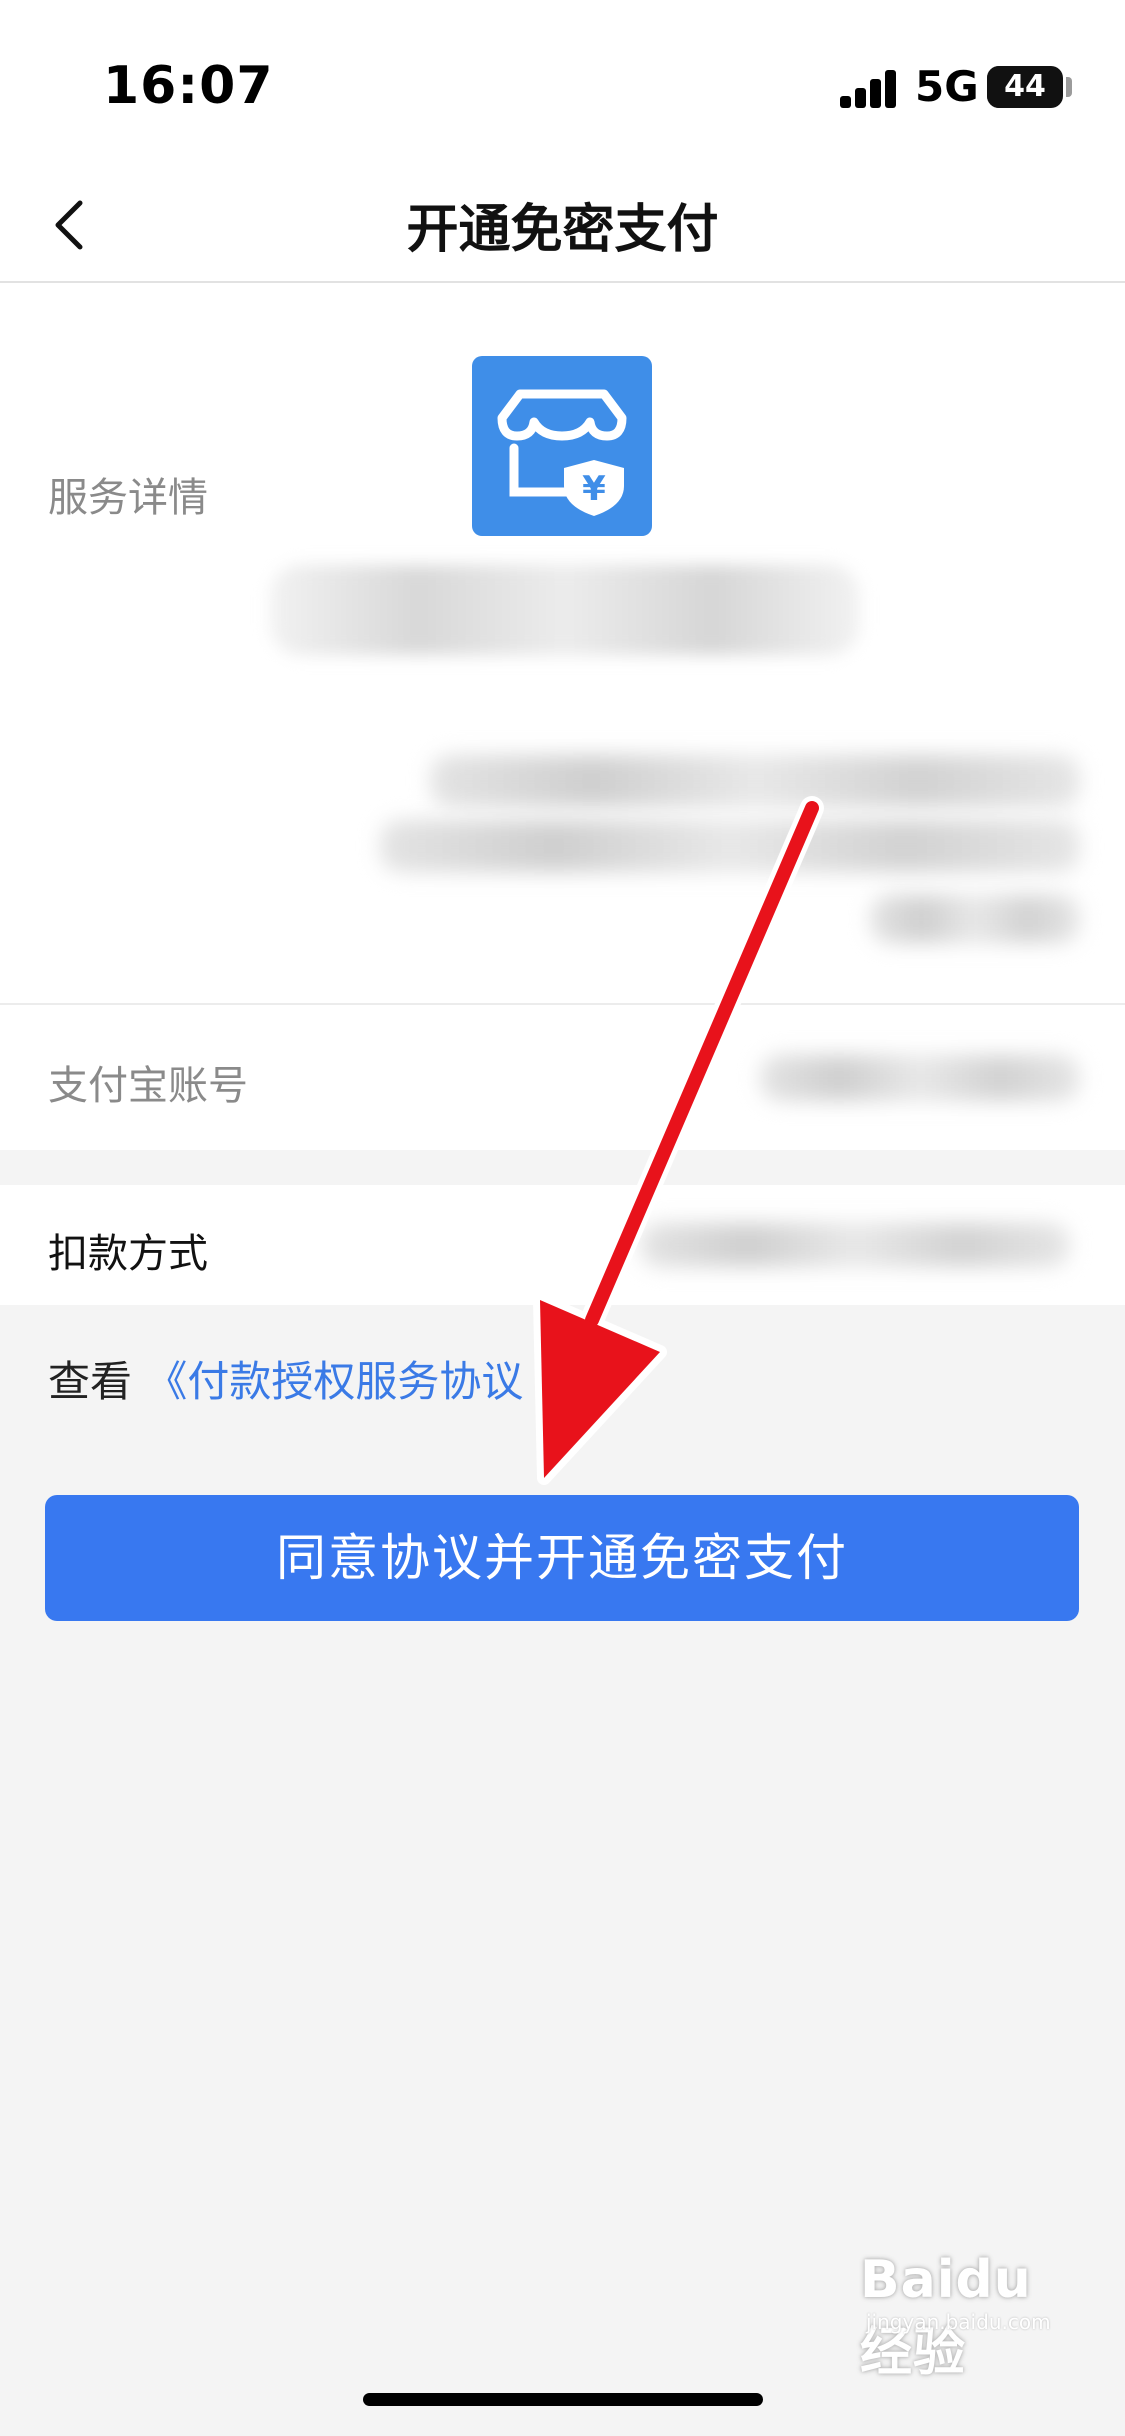  Describe the element at coordinates (90, 1381) in the screenshot. I see `agreement-prefix: 查看` at that location.